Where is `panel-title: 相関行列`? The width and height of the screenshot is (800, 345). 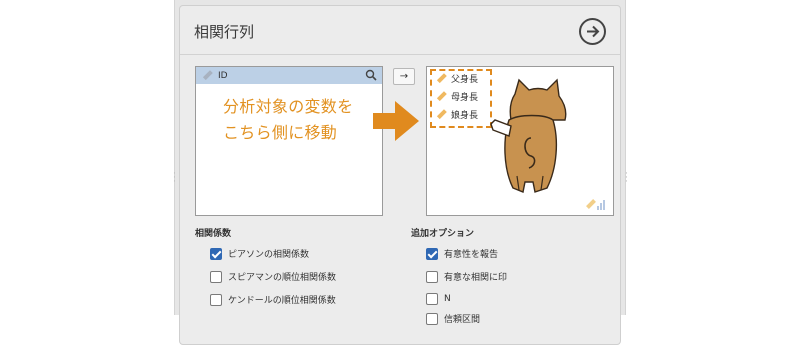
panel-title: 相関行列 is located at coordinates (224, 32).